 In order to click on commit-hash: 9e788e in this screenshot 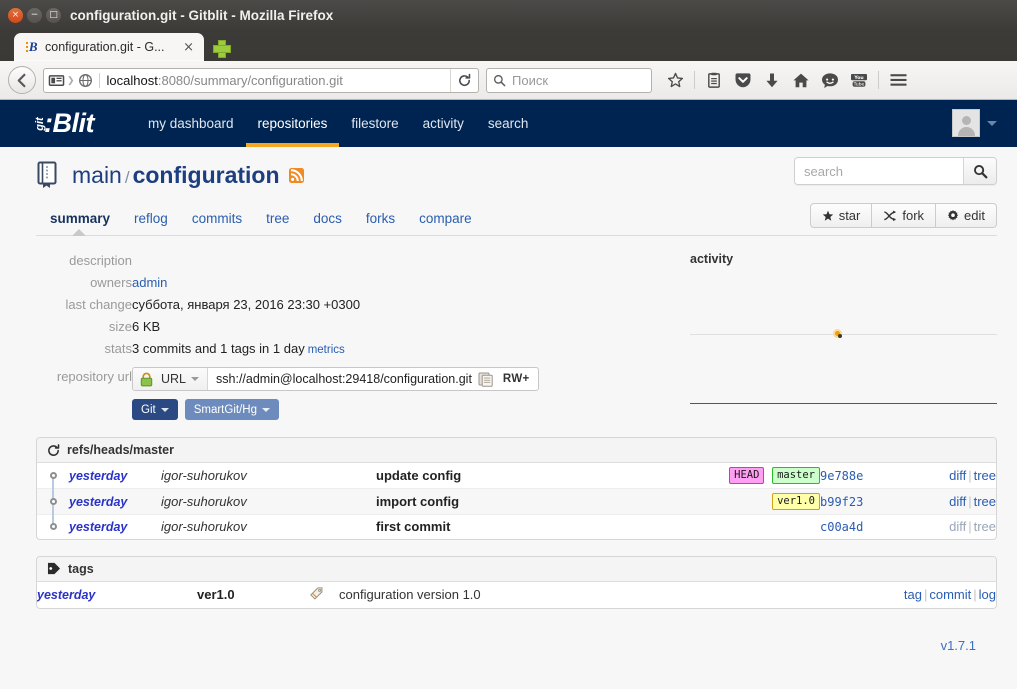, I will do `click(841, 476)`.